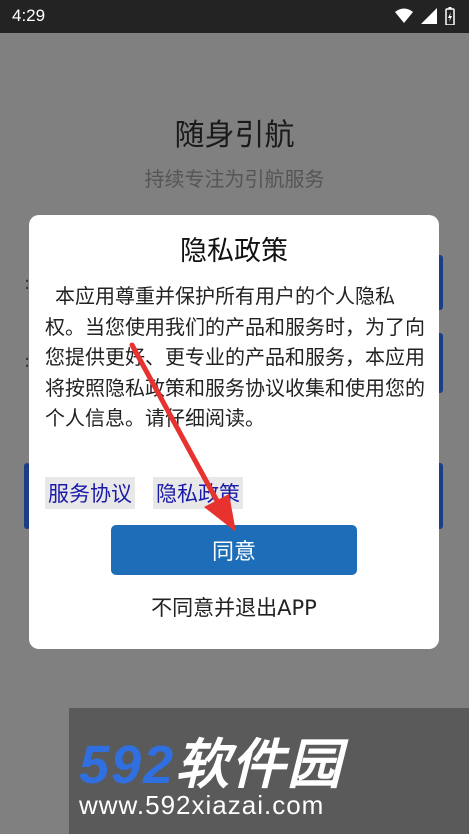 This screenshot has width=469, height=834. Describe the element at coordinates (198, 493) in the screenshot. I see `privacy-policy-link: 隐私政策` at that location.